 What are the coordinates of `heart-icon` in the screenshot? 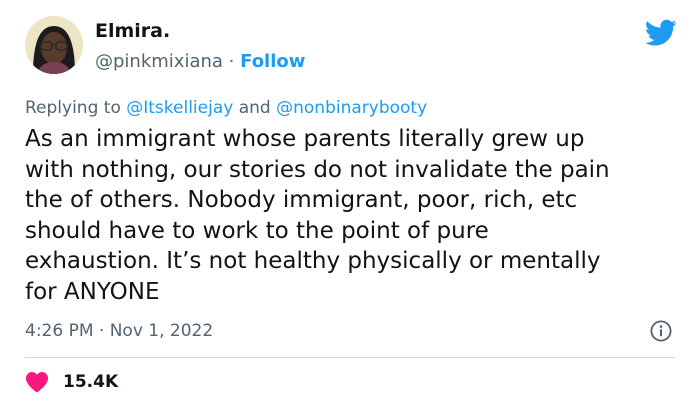 It's located at (37, 382).